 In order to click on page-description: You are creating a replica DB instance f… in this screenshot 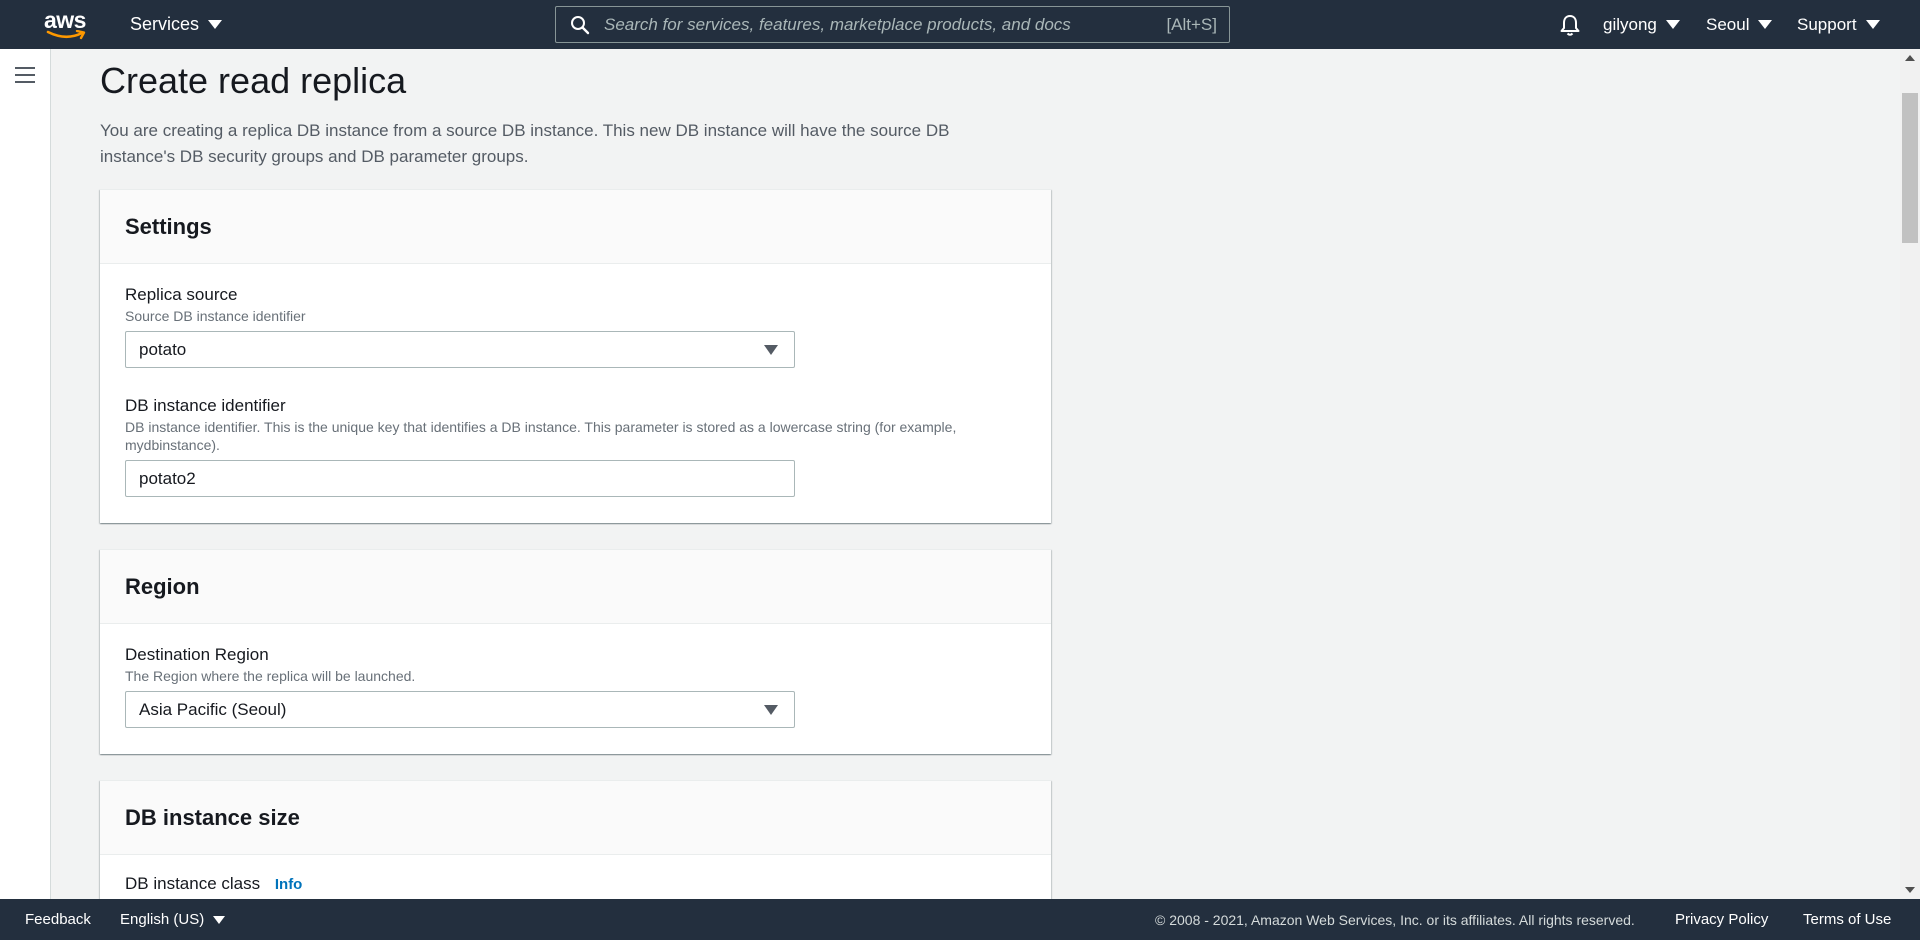, I will do `click(525, 143)`.